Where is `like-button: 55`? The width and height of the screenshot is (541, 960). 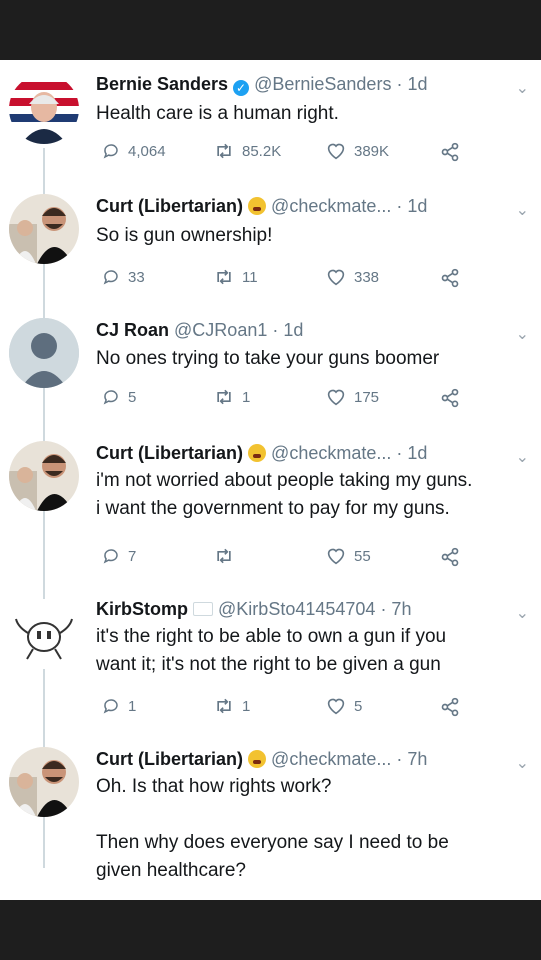 like-button: 55 is located at coordinates (348, 556).